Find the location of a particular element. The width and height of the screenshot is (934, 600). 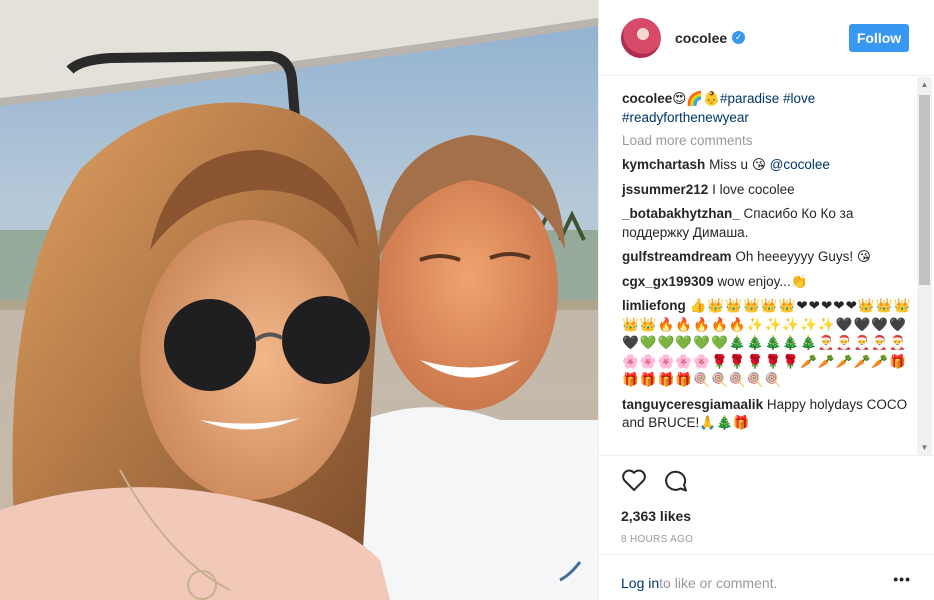

comment: jssummer212 I love cocolee is located at coordinates (768, 190).